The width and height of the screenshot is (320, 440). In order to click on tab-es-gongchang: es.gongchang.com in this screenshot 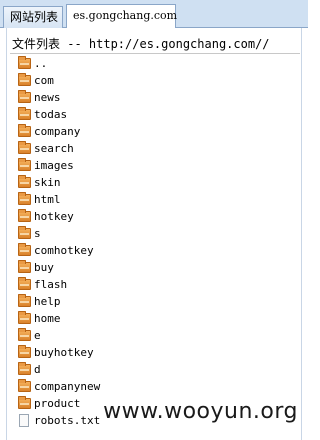, I will do `click(121, 16)`.